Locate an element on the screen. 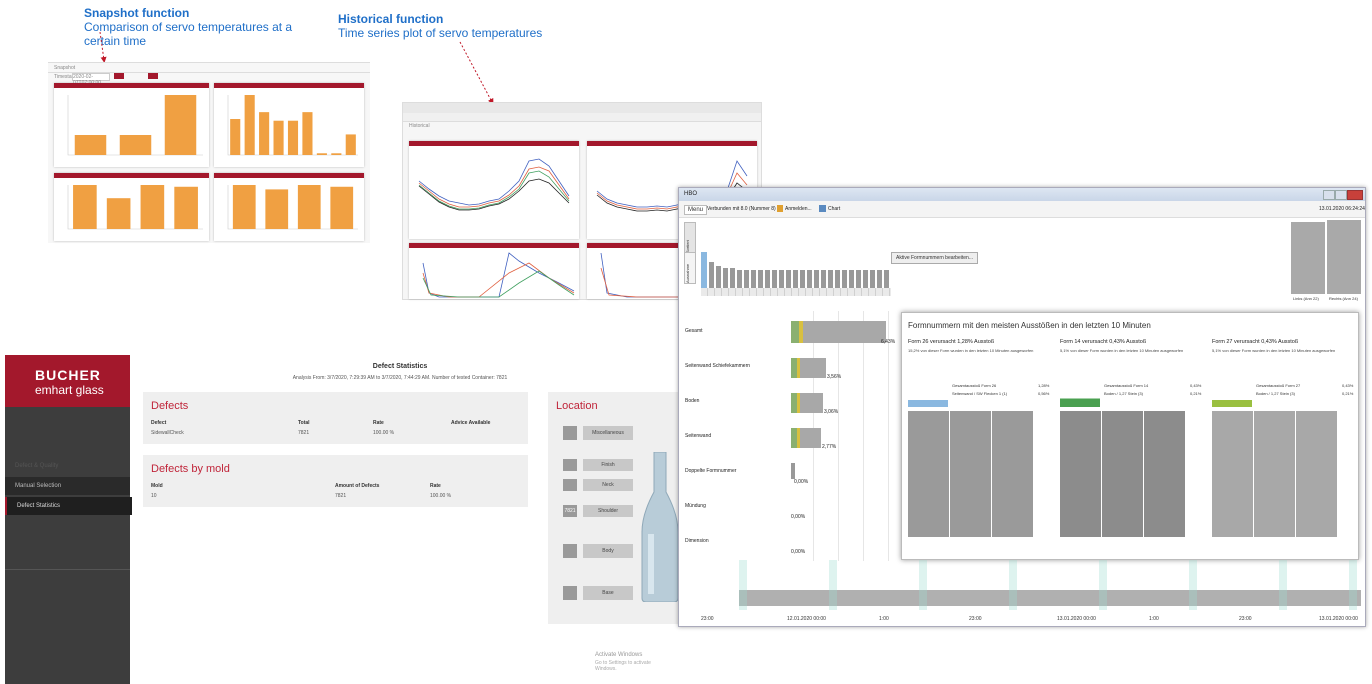  col-total: Total is located at coordinates (304, 423).